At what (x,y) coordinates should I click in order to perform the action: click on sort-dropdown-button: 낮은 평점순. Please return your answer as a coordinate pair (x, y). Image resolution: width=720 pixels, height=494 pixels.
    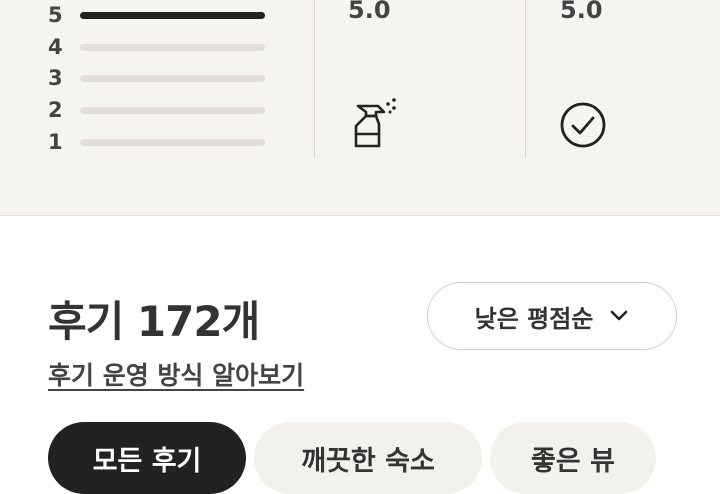
    Looking at the image, I should click on (552, 316).